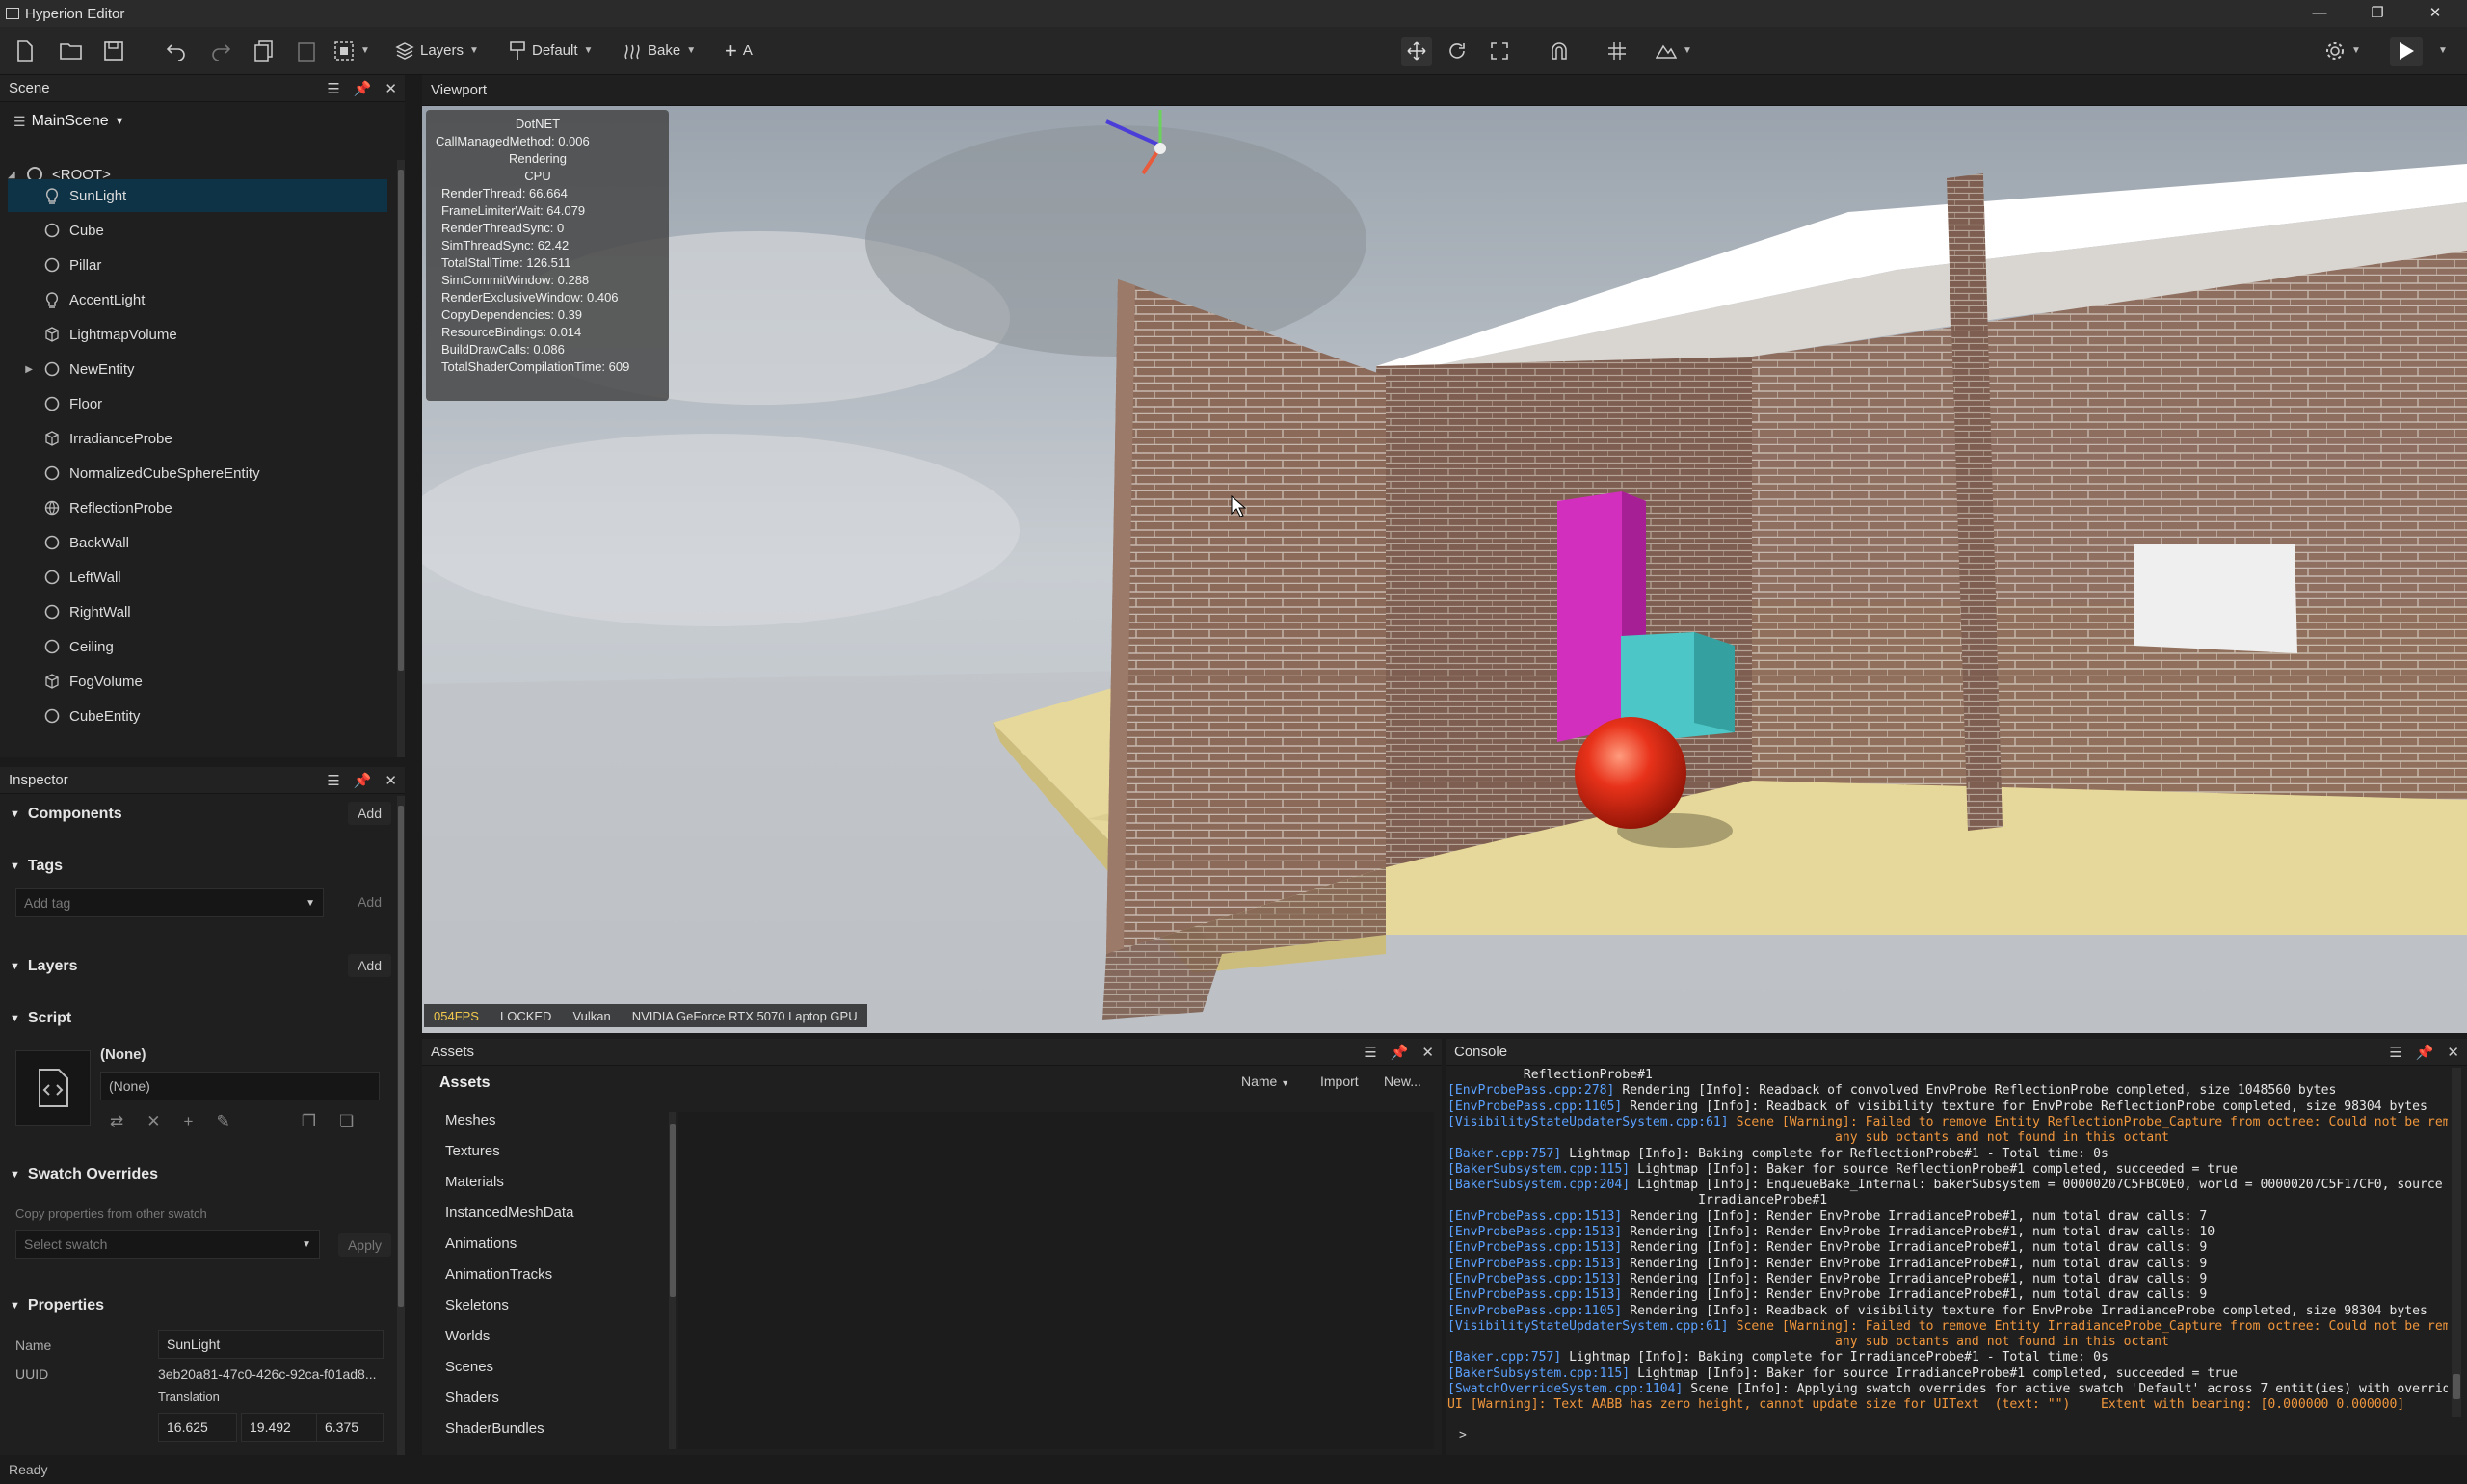  What do you see at coordinates (222, 1121) in the screenshot?
I see `edit-pencil-icon: ✎` at bounding box center [222, 1121].